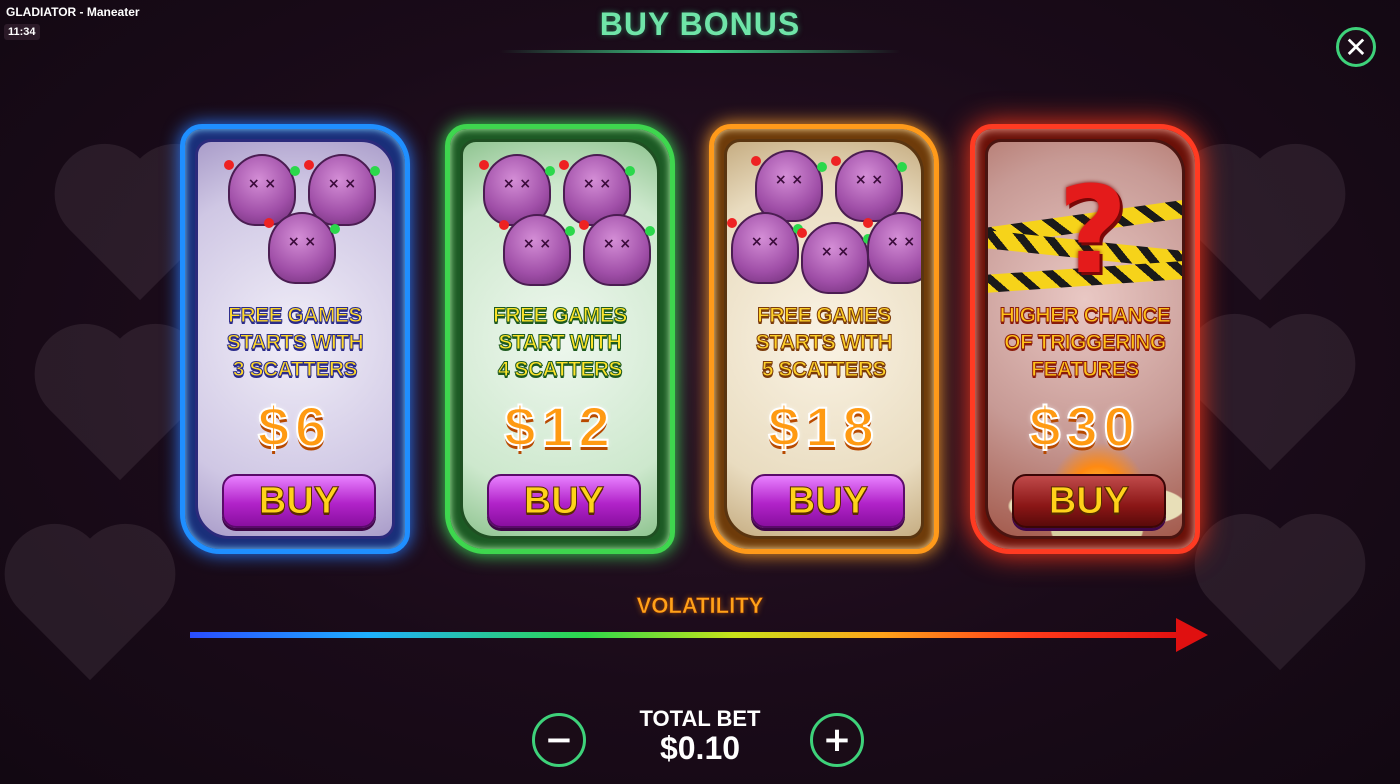  I want to click on description-line: 4 SCATTERS, so click(560, 370).